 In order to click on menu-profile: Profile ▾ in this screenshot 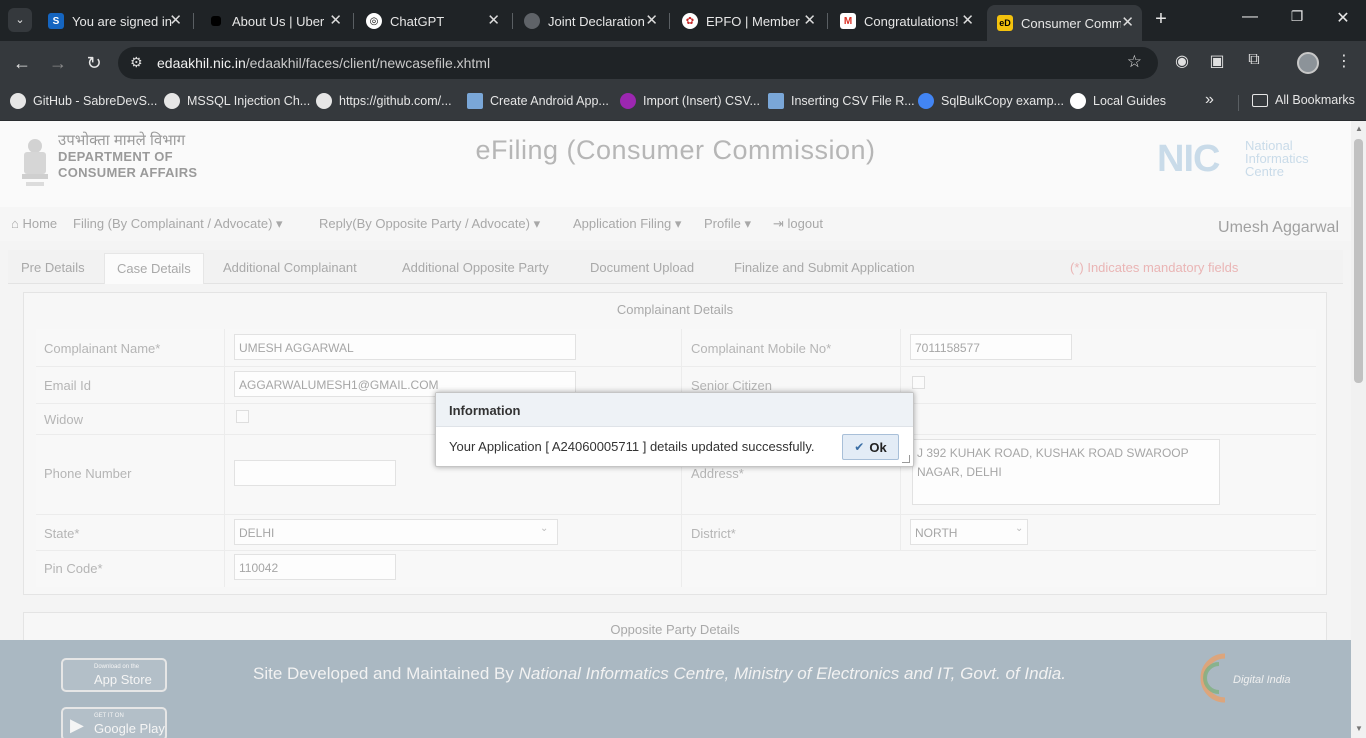, I will do `click(727, 224)`.